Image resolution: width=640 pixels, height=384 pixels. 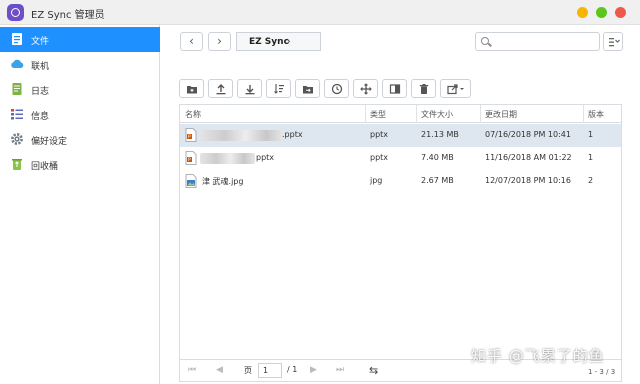 I want to click on delete-icon, so click(x=424, y=89).